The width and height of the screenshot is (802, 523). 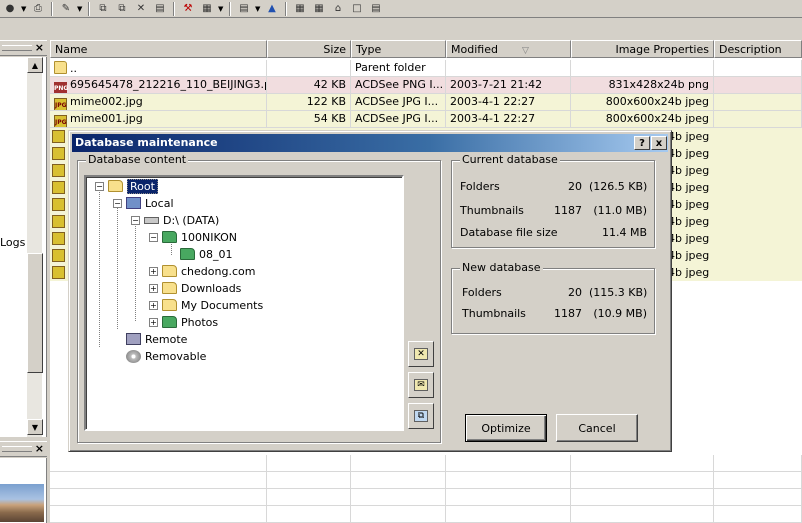 I want to click on table-row: .. Parent folder, so click(x=426, y=68).